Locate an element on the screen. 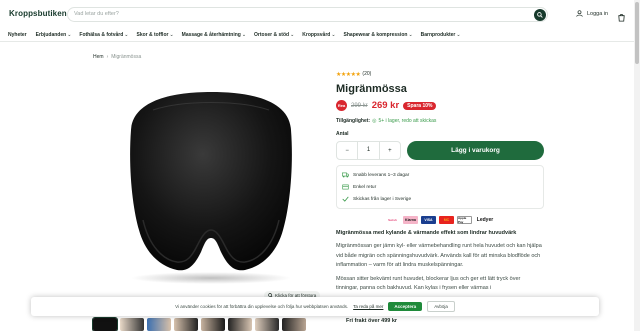 The height and width of the screenshot is (331, 640). nav-item-nyheter: Nyheter is located at coordinates (18, 35).